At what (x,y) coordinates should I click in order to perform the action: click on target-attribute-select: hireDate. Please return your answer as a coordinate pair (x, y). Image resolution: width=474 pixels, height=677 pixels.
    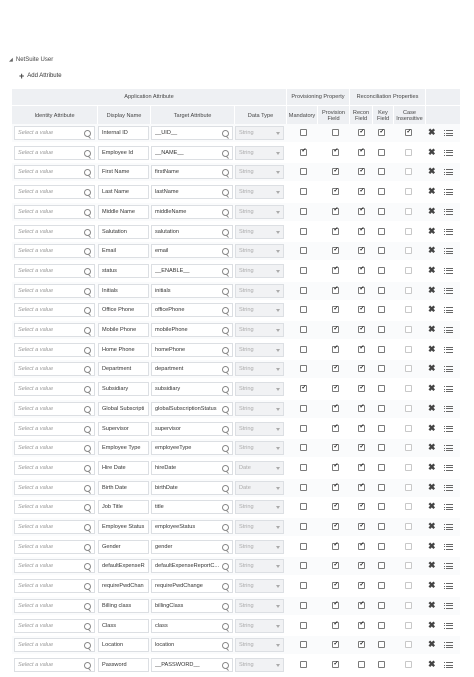
    Looking at the image, I should click on (192, 467).